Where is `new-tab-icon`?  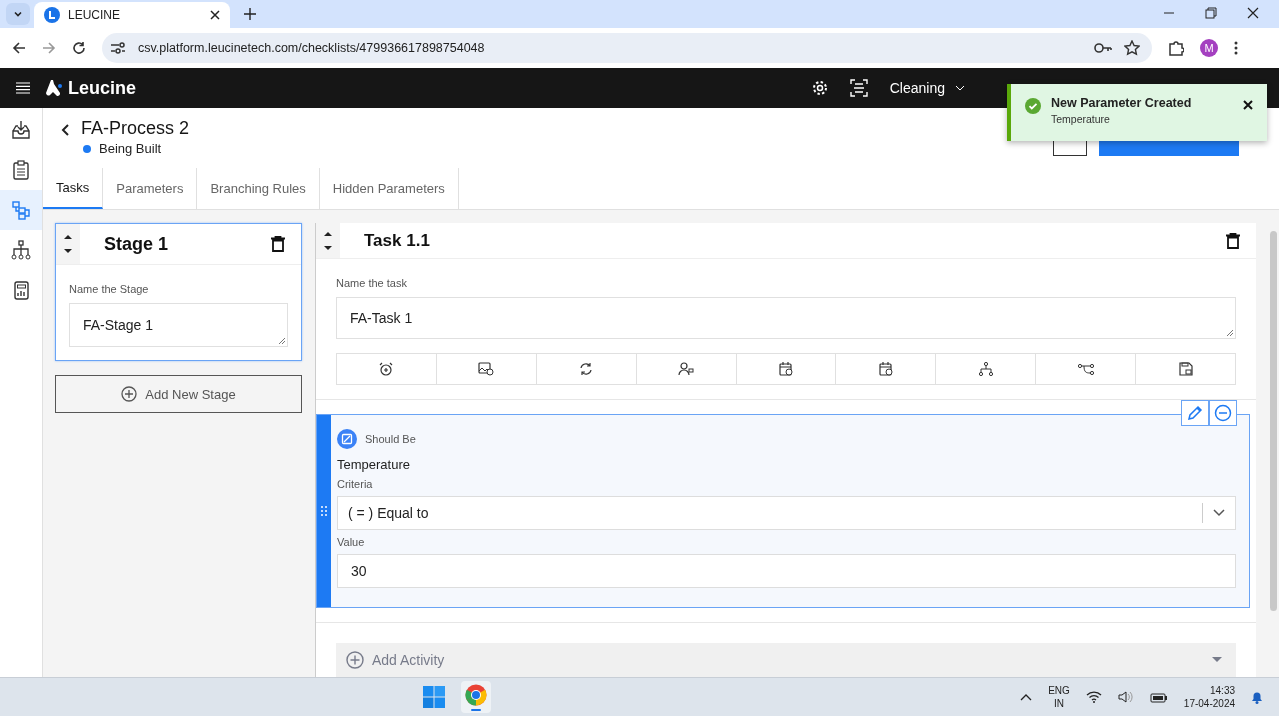 new-tab-icon is located at coordinates (250, 14).